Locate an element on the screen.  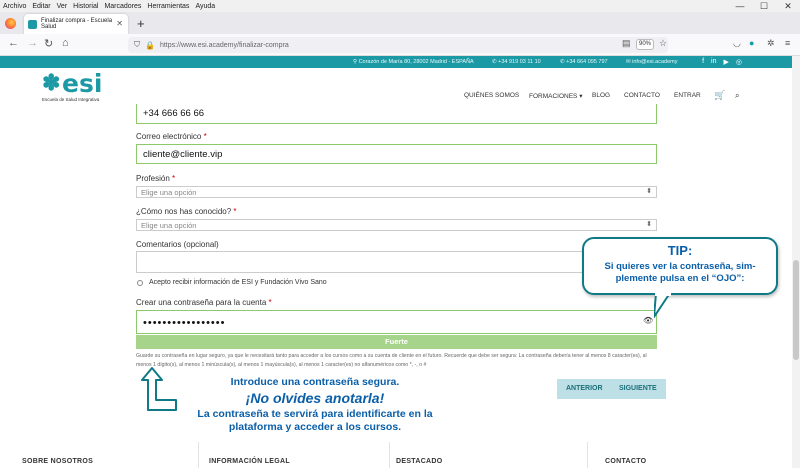
maximize-icon: ☐ is located at coordinates (764, 6).